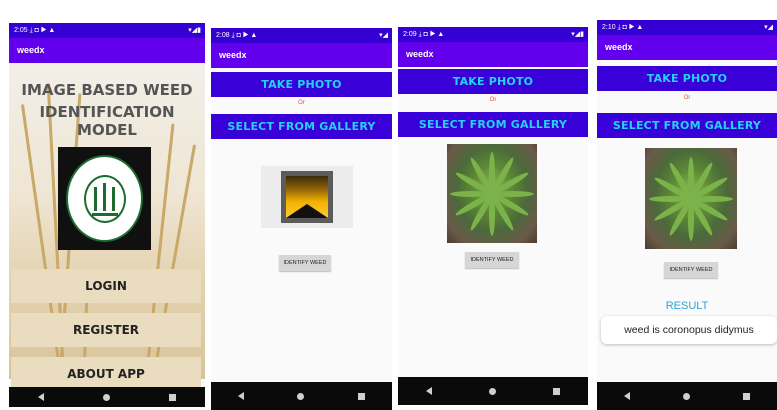  I want to click on status-time: 2:10, so click(609, 27).